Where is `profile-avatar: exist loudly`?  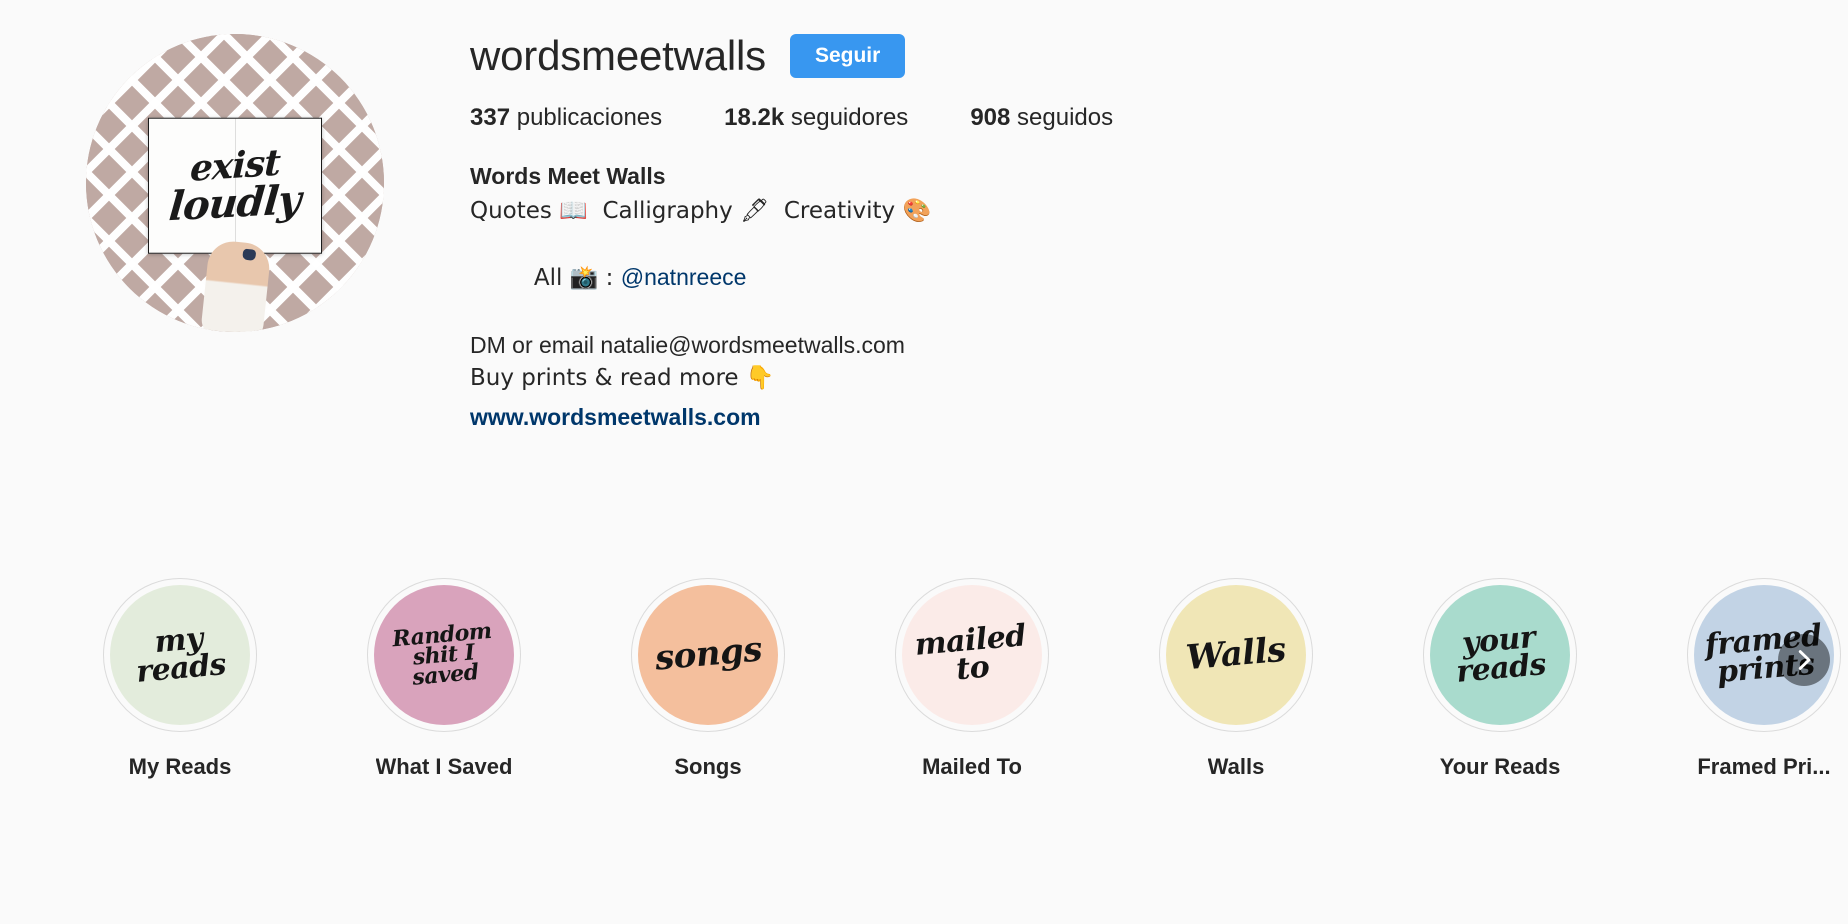 profile-avatar: exist loudly is located at coordinates (235, 183).